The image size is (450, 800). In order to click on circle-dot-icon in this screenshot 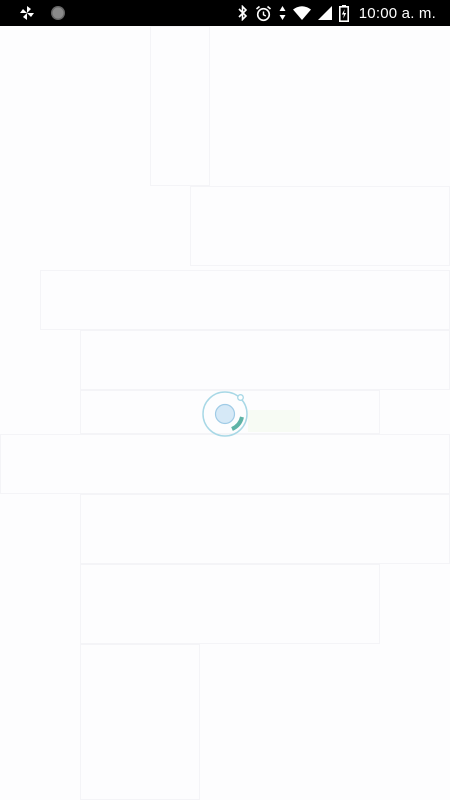, I will do `click(58, 13)`.